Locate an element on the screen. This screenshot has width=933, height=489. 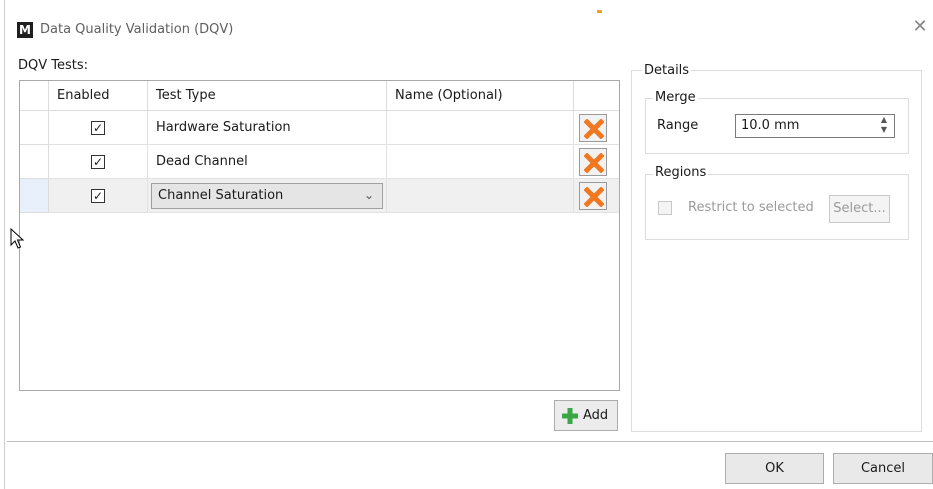
test-type-dropdown: Channel Saturation ⌄ is located at coordinates (267, 196).